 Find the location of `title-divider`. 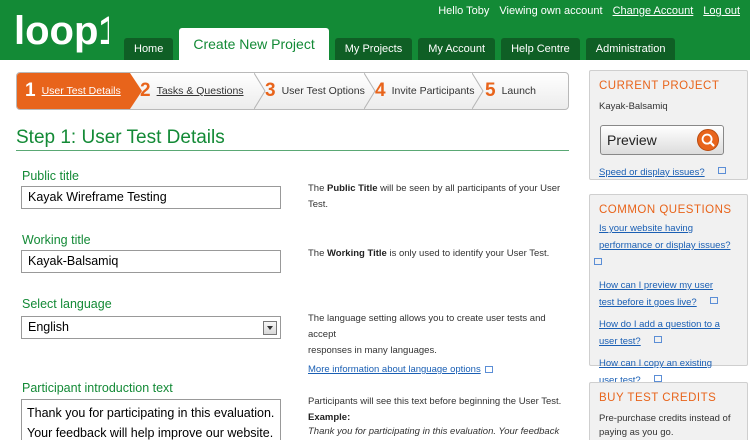

title-divider is located at coordinates (292, 150).